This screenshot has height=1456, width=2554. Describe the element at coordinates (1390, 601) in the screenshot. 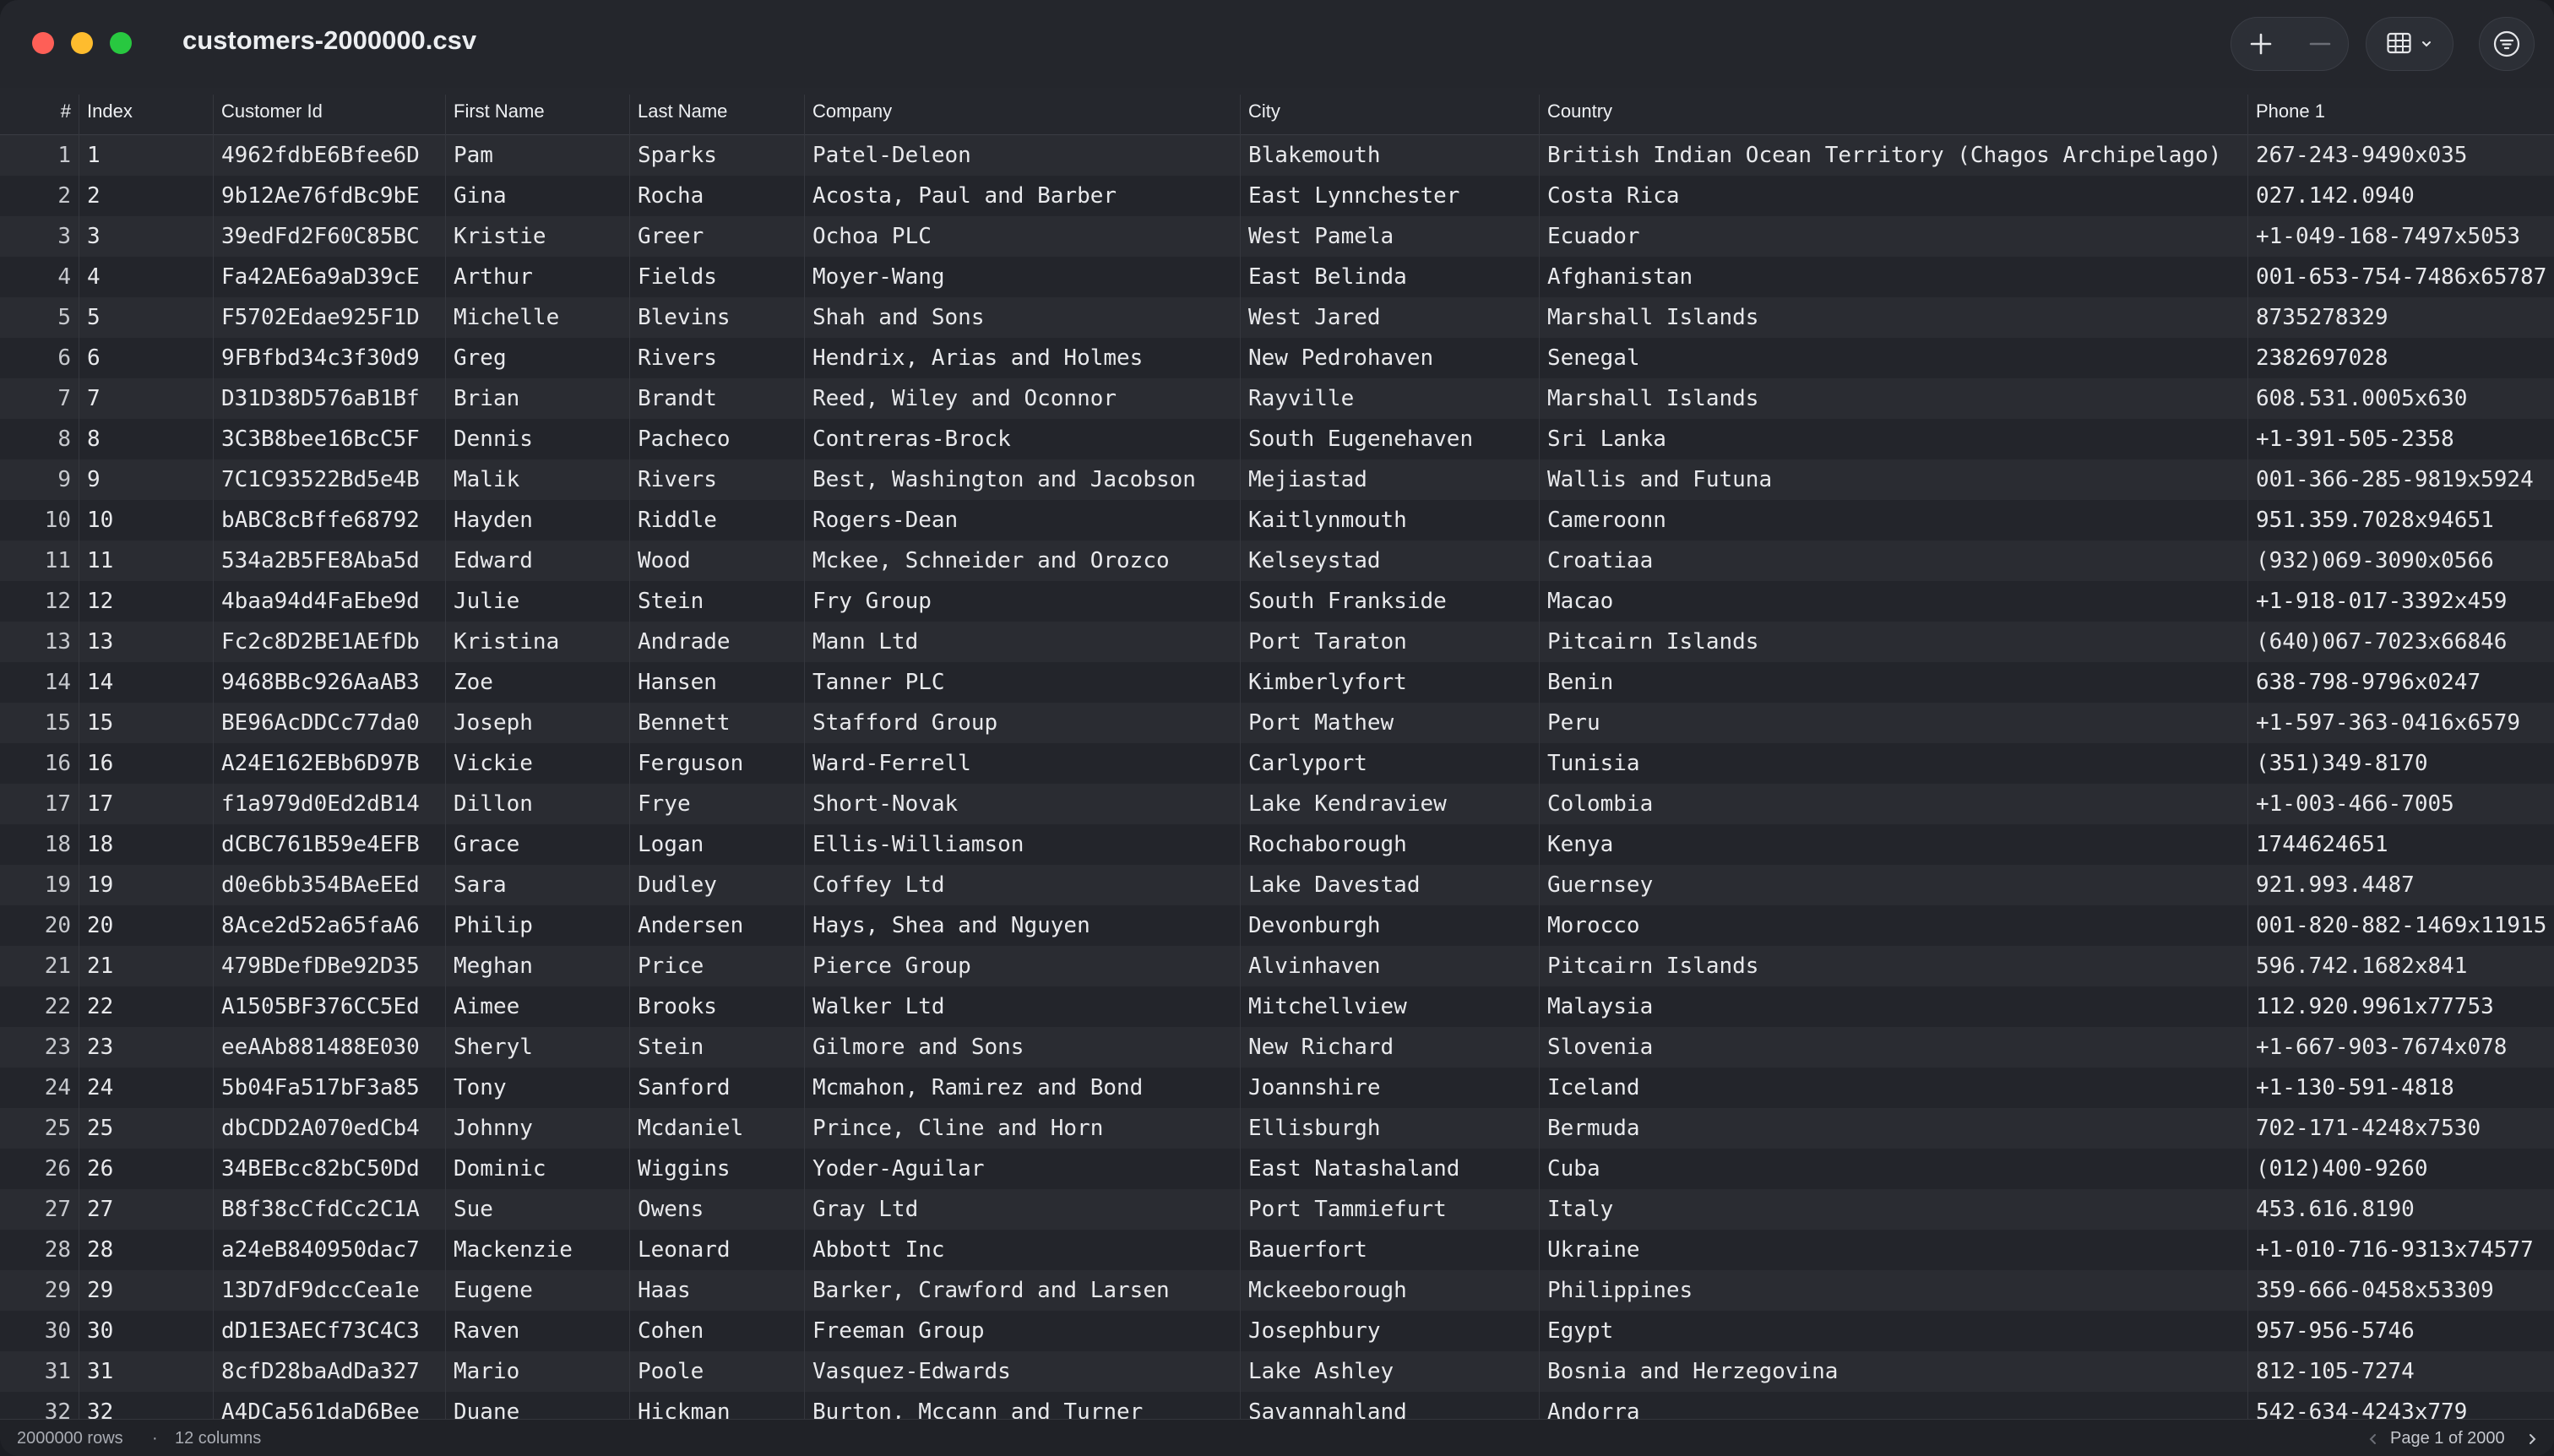

I see `city-cell: South Frankside` at that location.